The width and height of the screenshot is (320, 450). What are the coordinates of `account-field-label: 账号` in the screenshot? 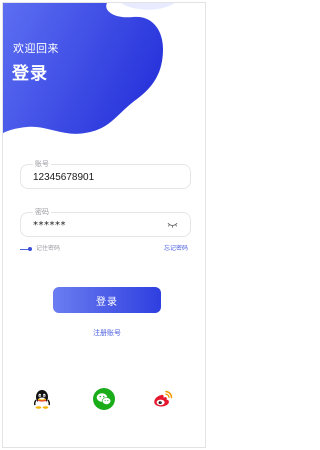 It's located at (42, 164).